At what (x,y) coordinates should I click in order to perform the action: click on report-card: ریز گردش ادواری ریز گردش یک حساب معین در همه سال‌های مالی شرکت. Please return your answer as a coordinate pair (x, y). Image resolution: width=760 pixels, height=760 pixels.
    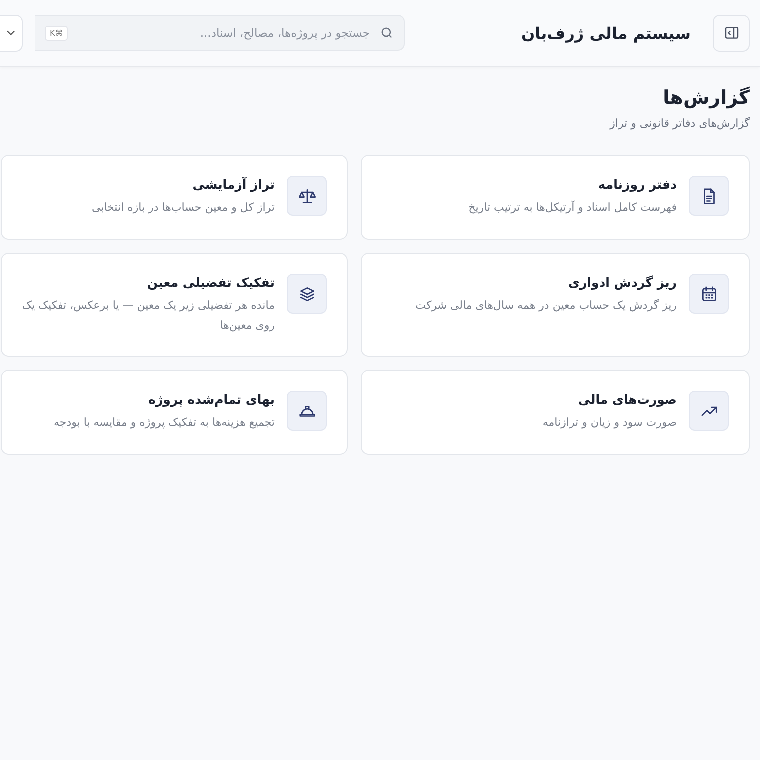
    Looking at the image, I should click on (555, 305).